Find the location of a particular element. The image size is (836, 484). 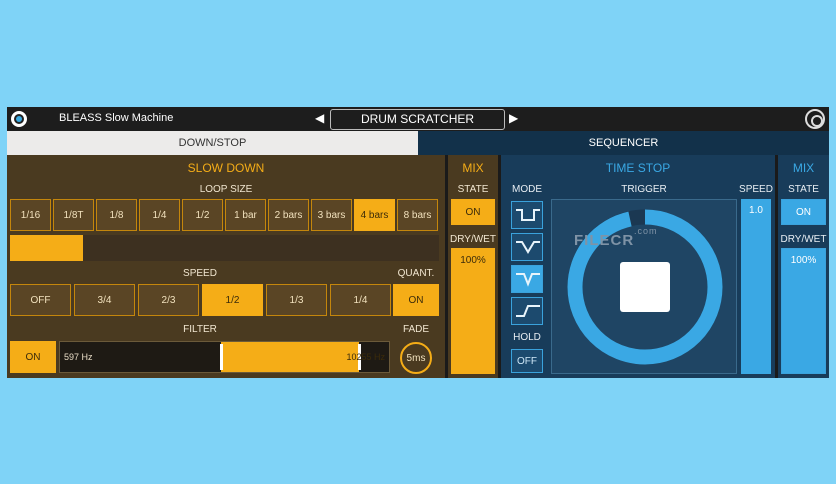

next-preset-icon: ▶ is located at coordinates (513, 118).